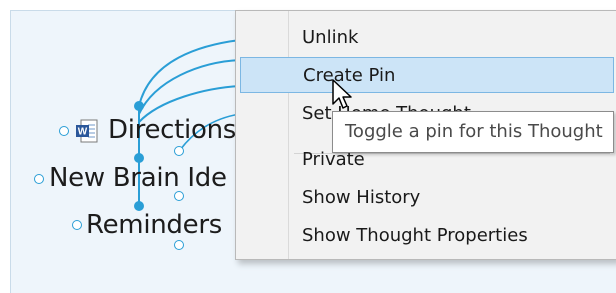 The width and height of the screenshot is (616, 293). Describe the element at coordinates (172, 130) in the screenshot. I see `thought-directions: Directions` at that location.